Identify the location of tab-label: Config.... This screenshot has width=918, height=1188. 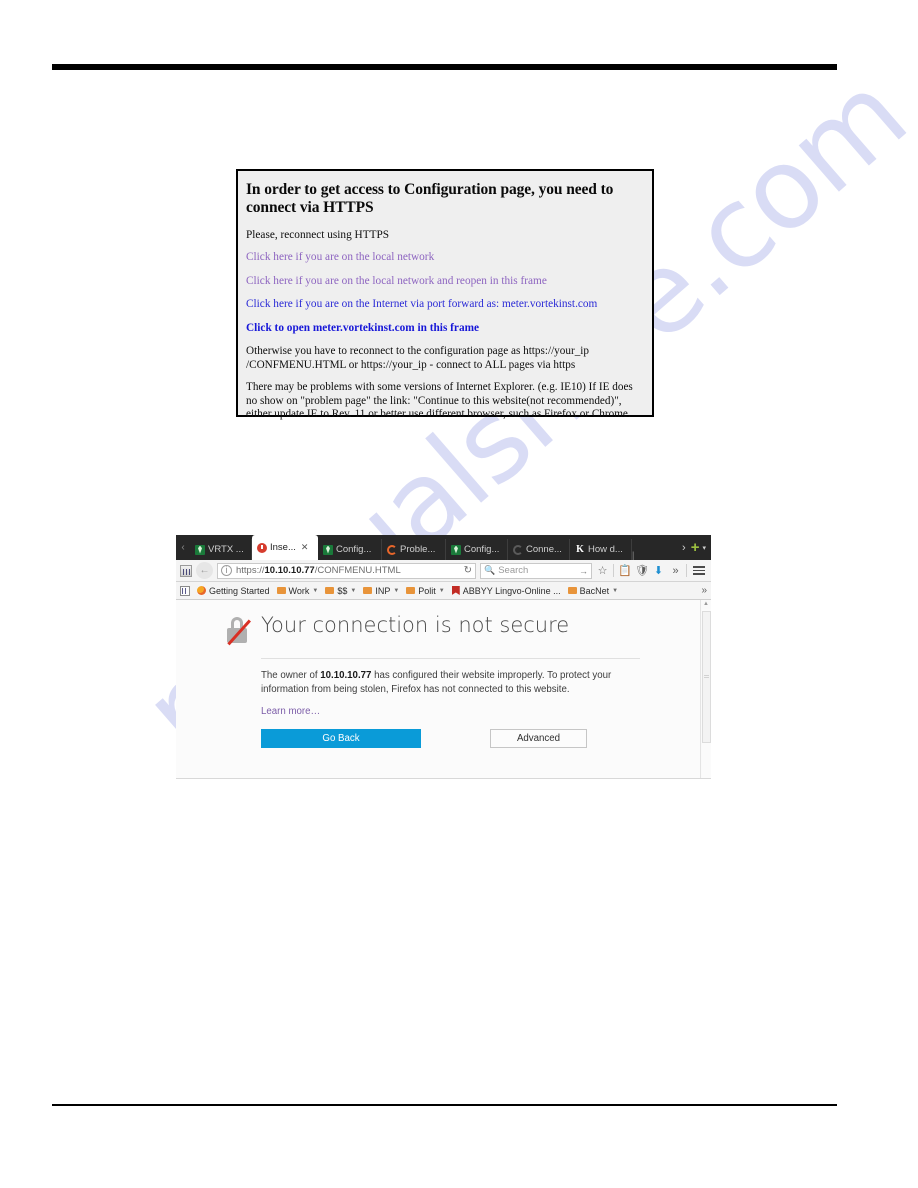
(482, 549).